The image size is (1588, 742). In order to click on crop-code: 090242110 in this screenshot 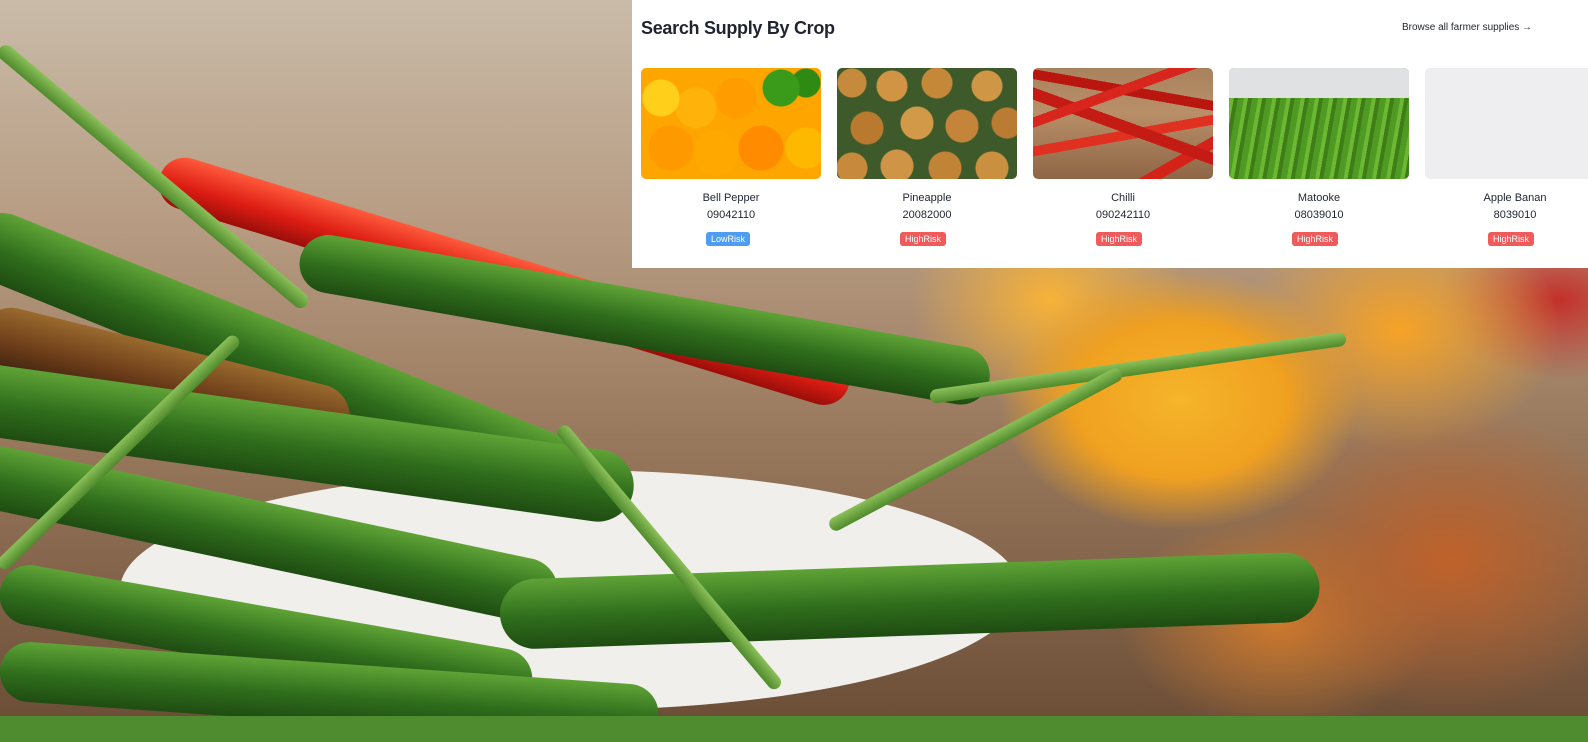, I will do `click(1123, 215)`.